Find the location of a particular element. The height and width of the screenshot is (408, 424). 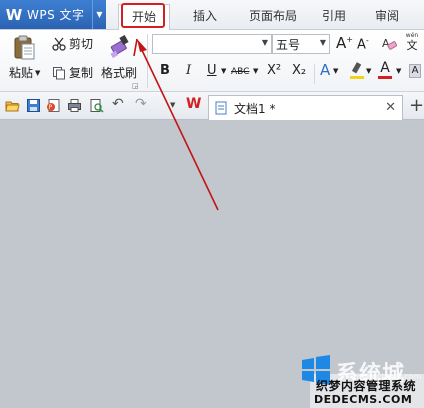

watermark-url: DEDECMS.COM is located at coordinates (363, 399).